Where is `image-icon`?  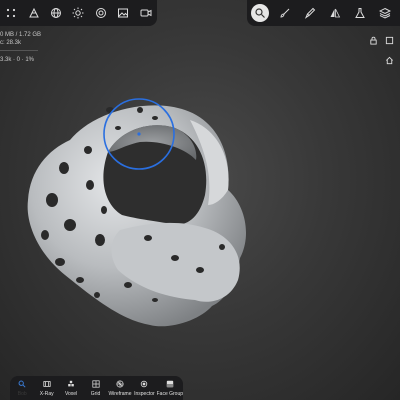
image-icon is located at coordinates (123, 13).